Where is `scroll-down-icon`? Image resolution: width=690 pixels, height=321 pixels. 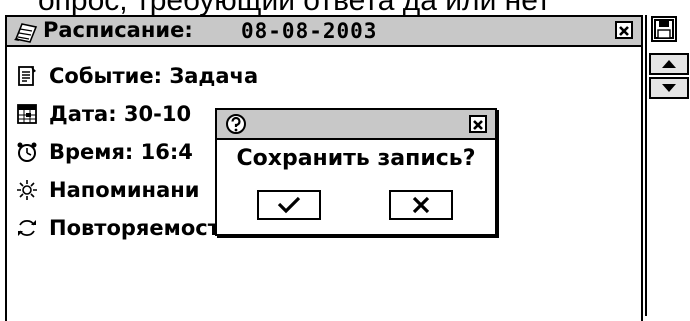 scroll-down-icon is located at coordinates (669, 88).